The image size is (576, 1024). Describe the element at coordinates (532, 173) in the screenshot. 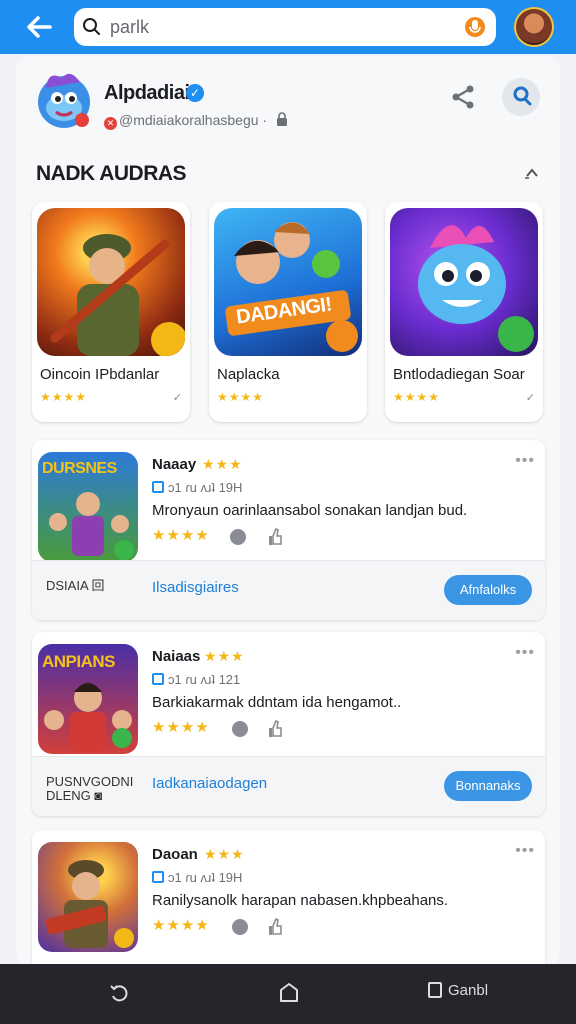

I see `chevron-up-icon` at that location.